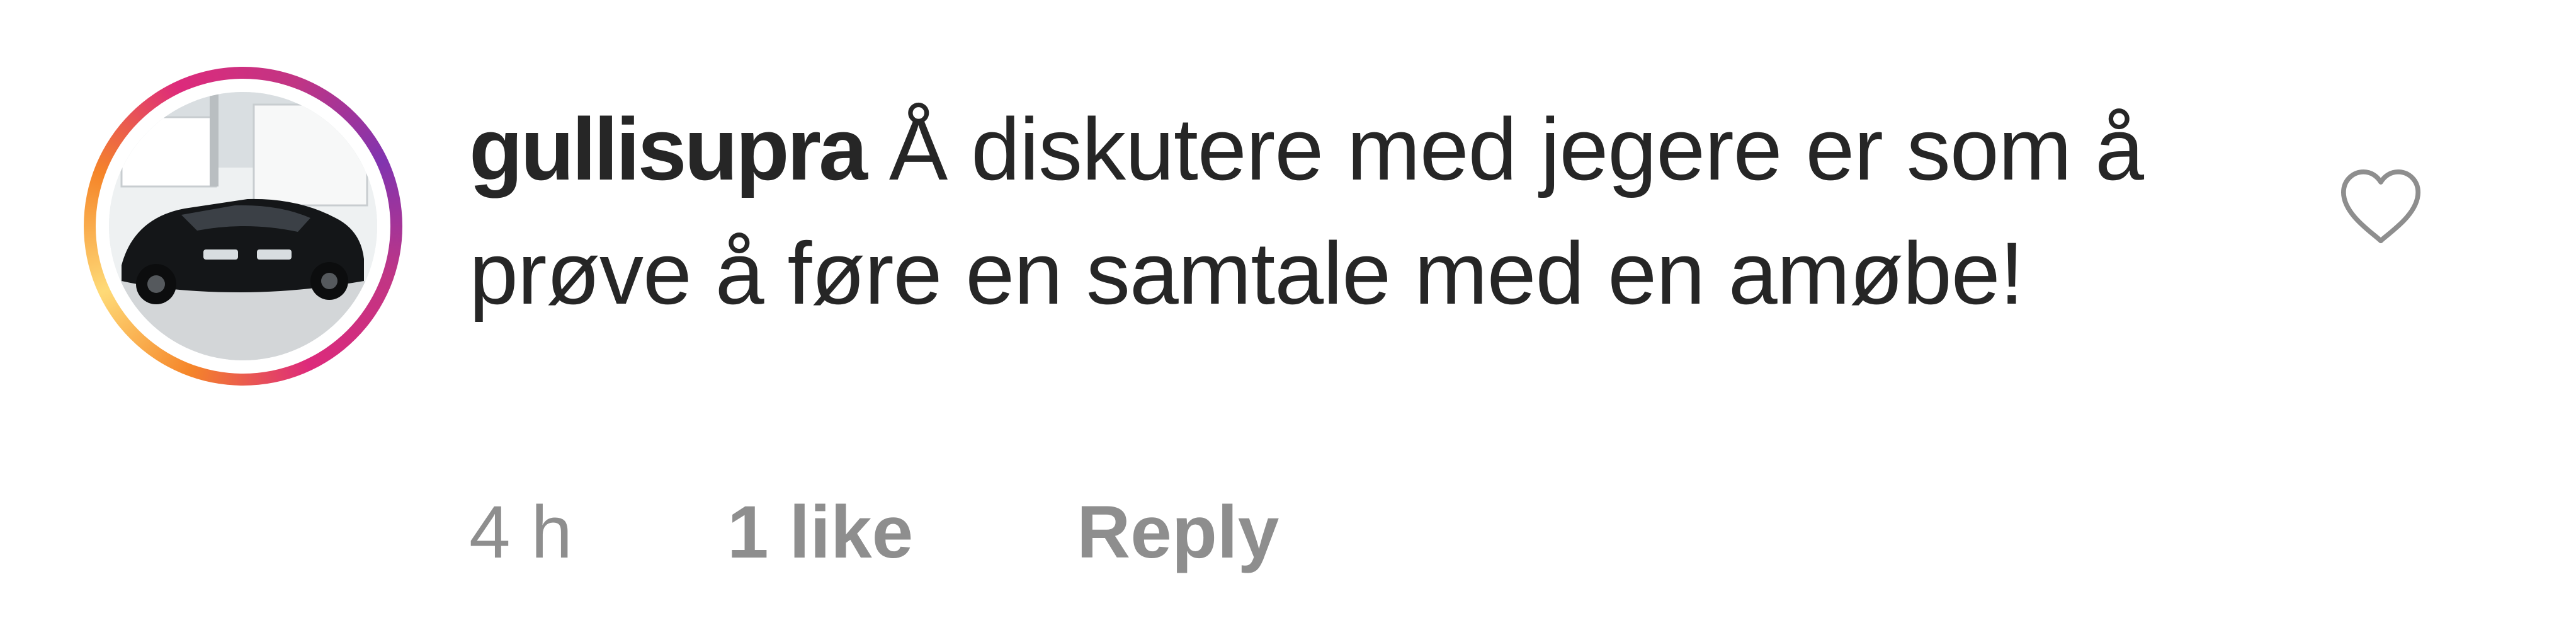 The width and height of the screenshot is (2576, 630). What do you see at coordinates (820, 532) in the screenshot?
I see `comment-like-count: 1 like` at bounding box center [820, 532].